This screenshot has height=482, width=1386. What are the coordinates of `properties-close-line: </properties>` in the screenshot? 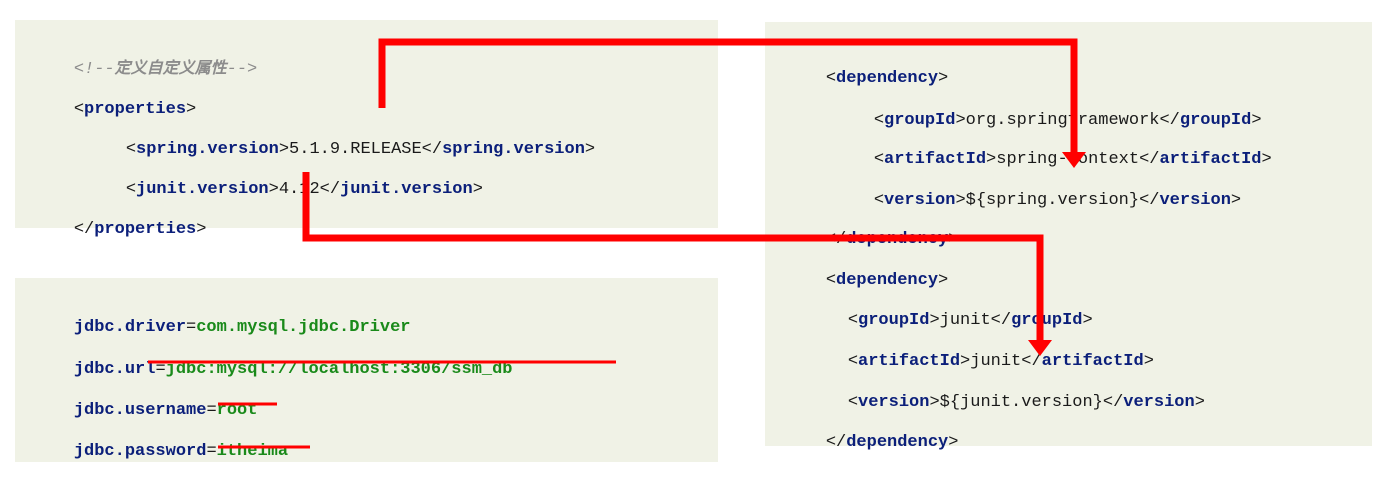 It's located at (140, 229).